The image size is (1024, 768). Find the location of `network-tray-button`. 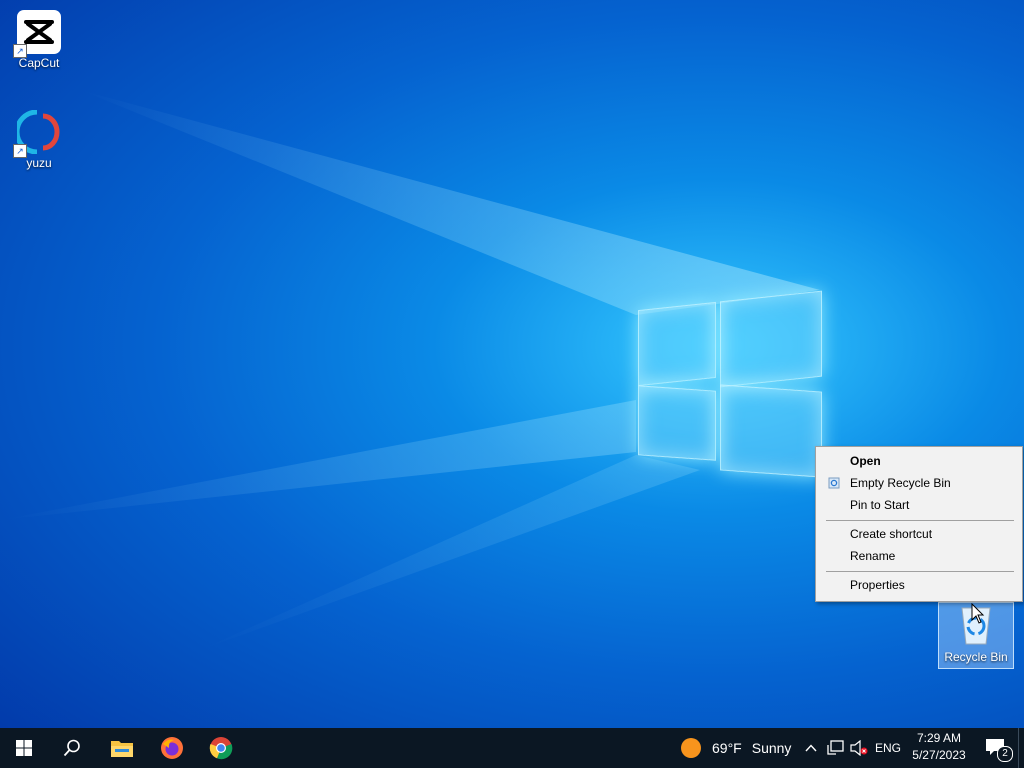

network-tray-button is located at coordinates (835, 748).